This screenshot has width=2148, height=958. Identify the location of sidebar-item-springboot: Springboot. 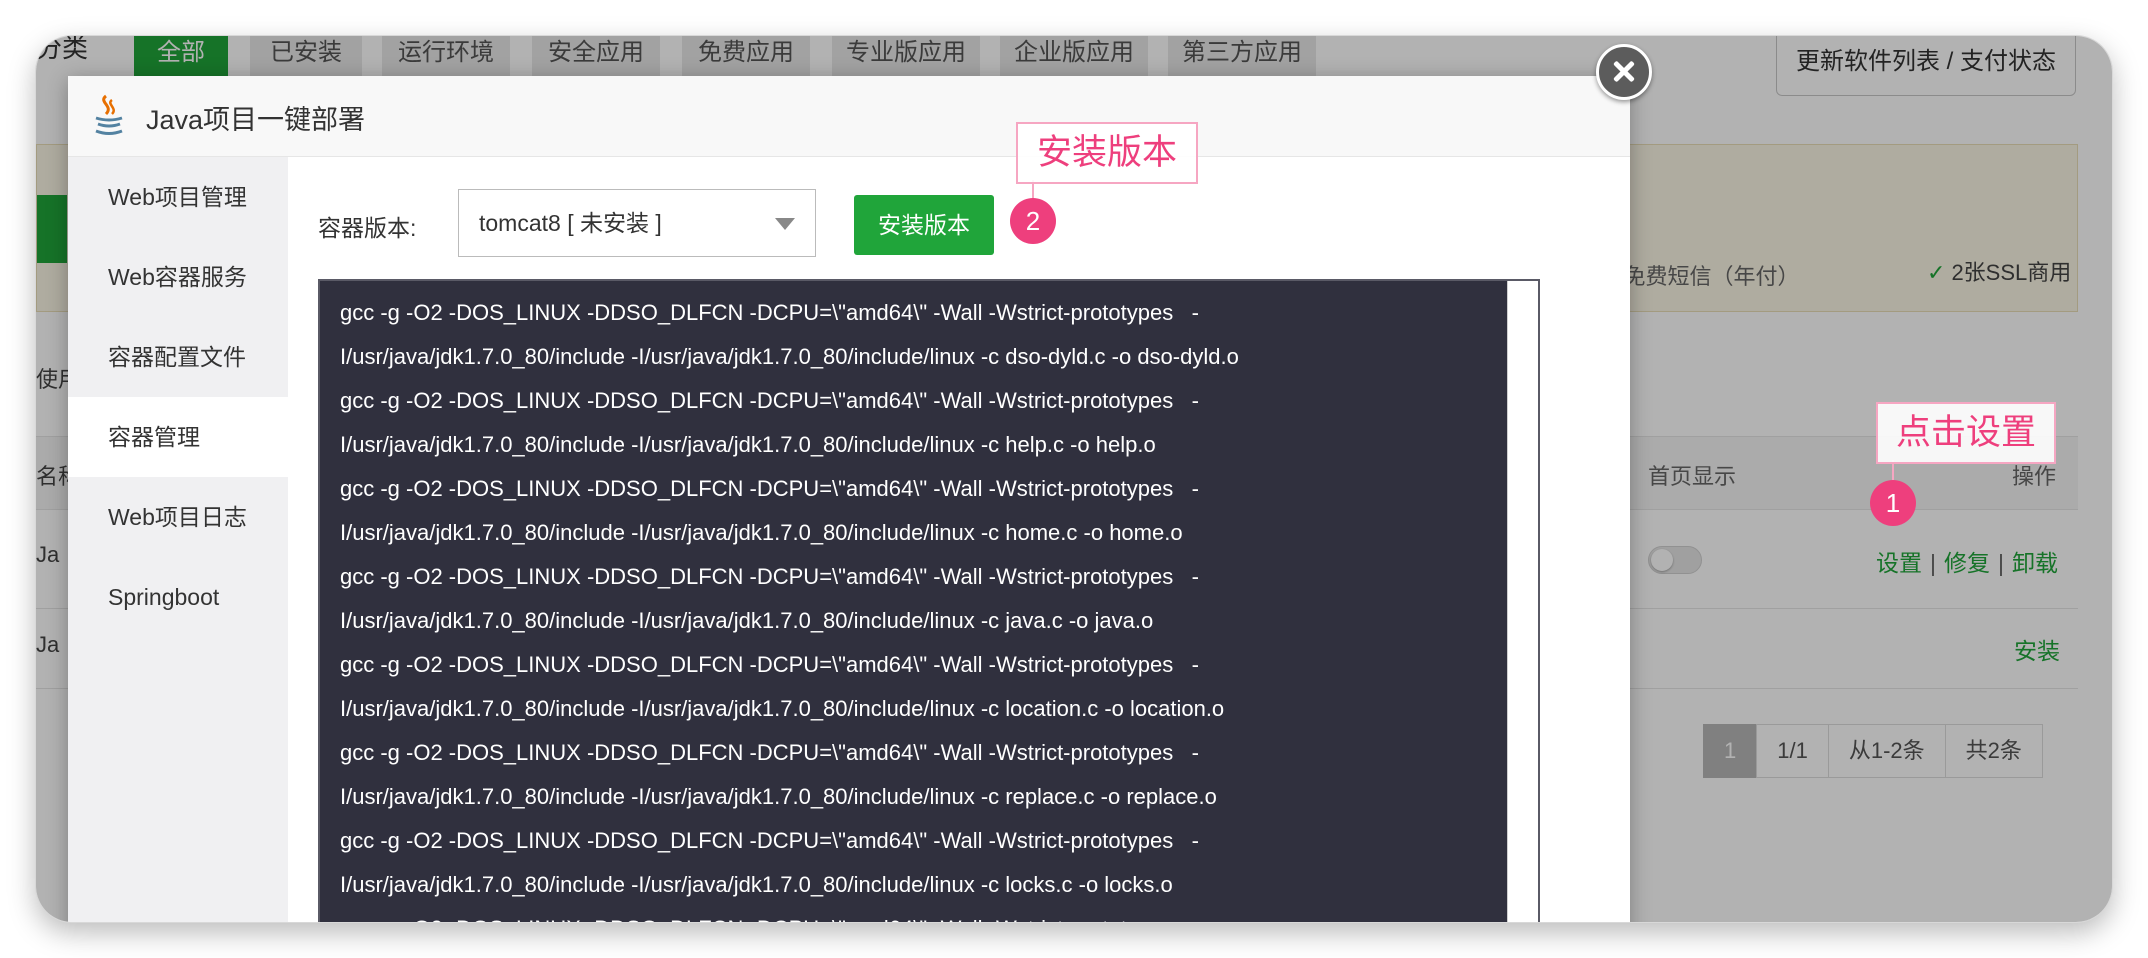
(178, 597).